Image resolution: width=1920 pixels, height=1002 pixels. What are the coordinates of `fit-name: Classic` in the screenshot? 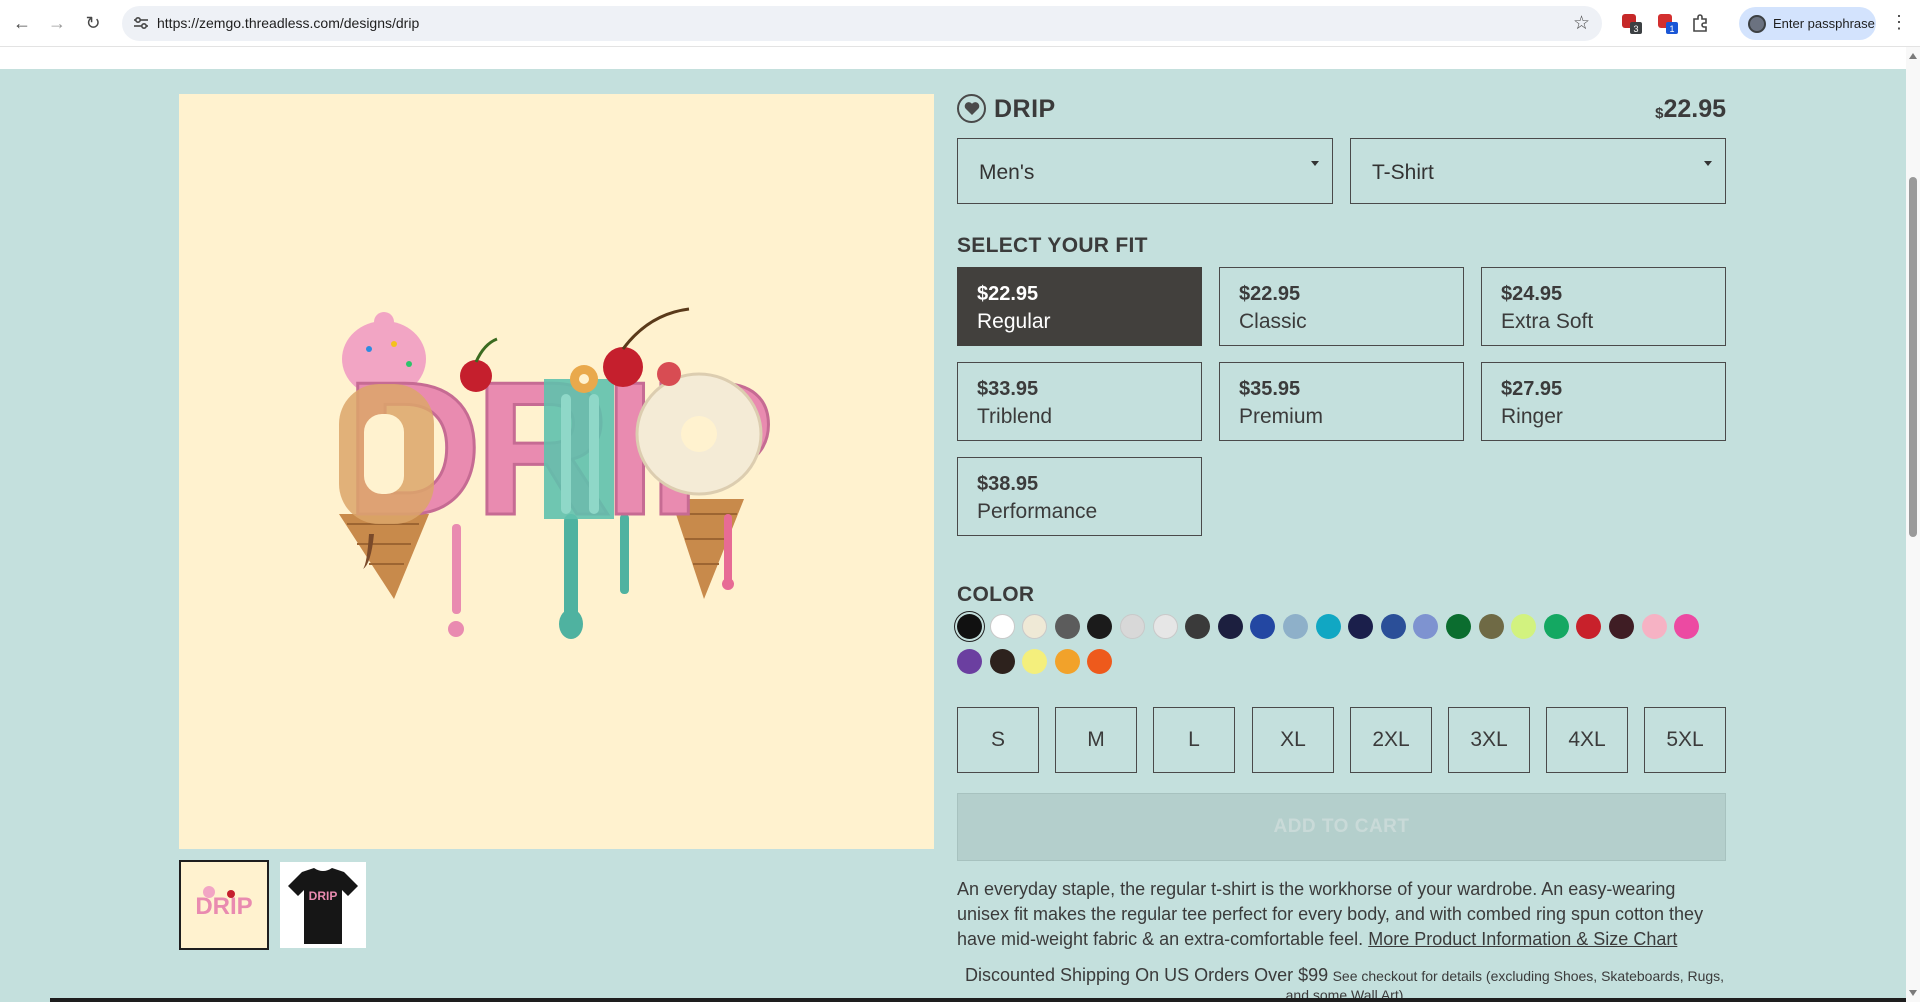 It's located at (1273, 321).